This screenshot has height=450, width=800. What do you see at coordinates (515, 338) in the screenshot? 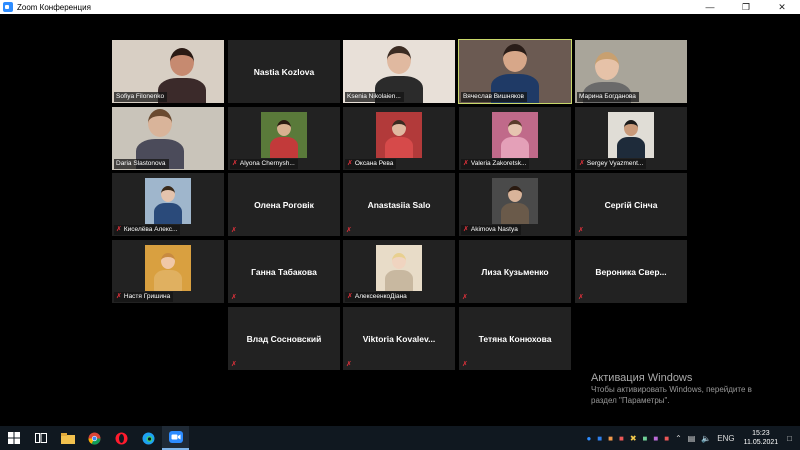
I see `participant-tile: Тетяна Конюхова ✗` at bounding box center [515, 338].